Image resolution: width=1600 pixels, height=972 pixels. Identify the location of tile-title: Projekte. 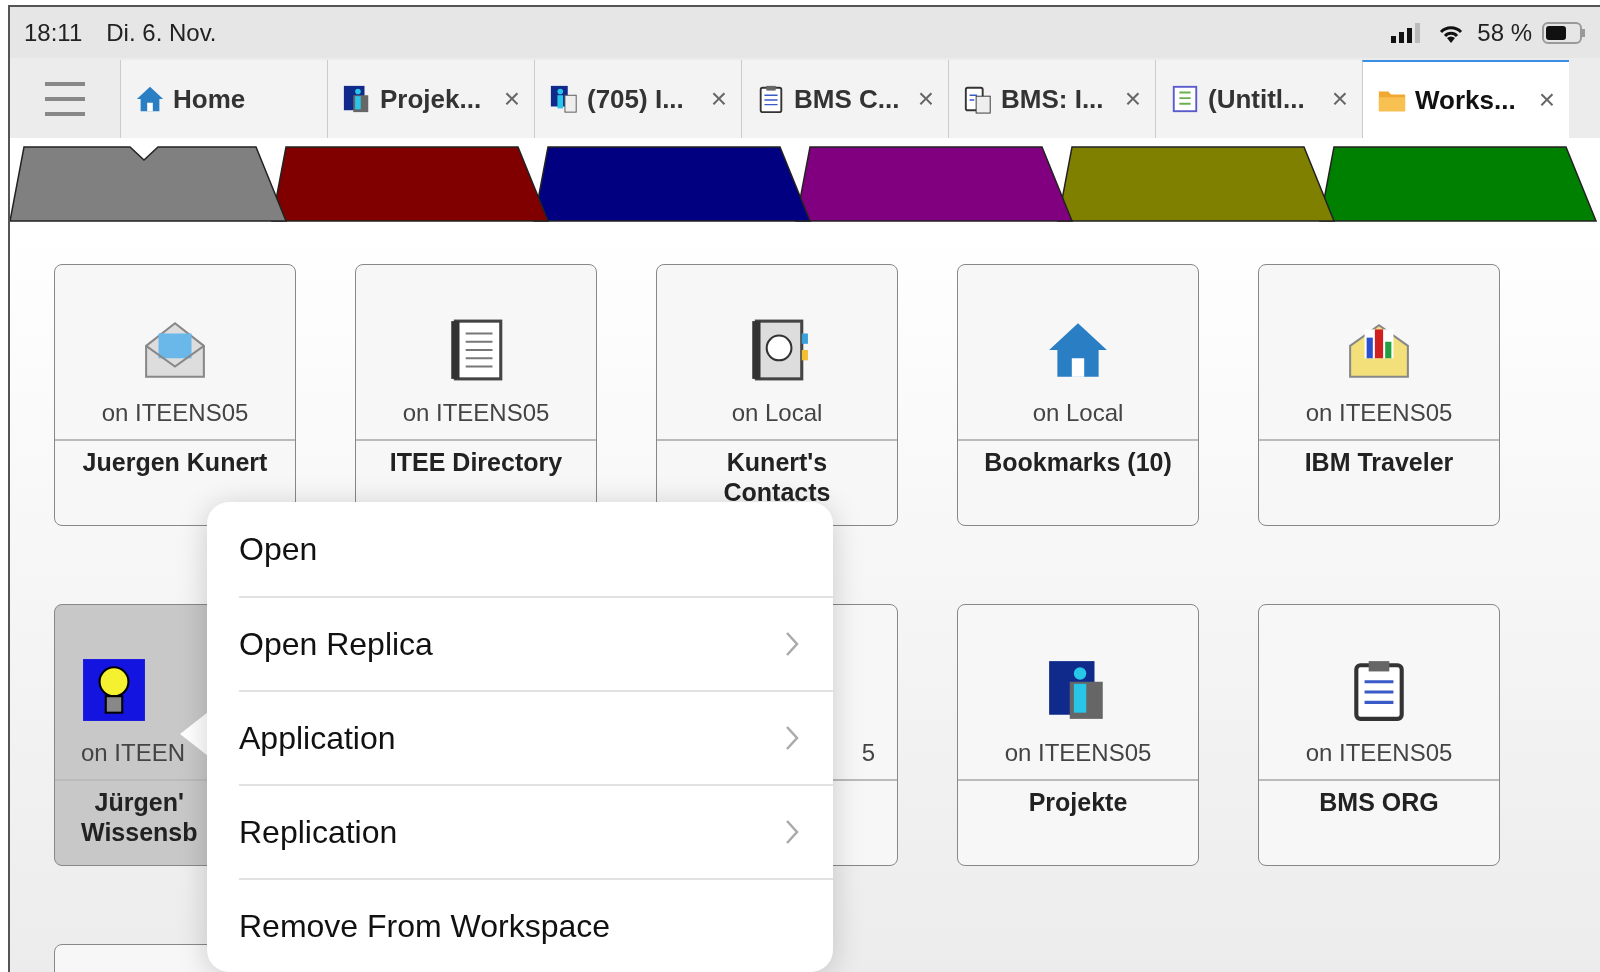
(1078, 802).